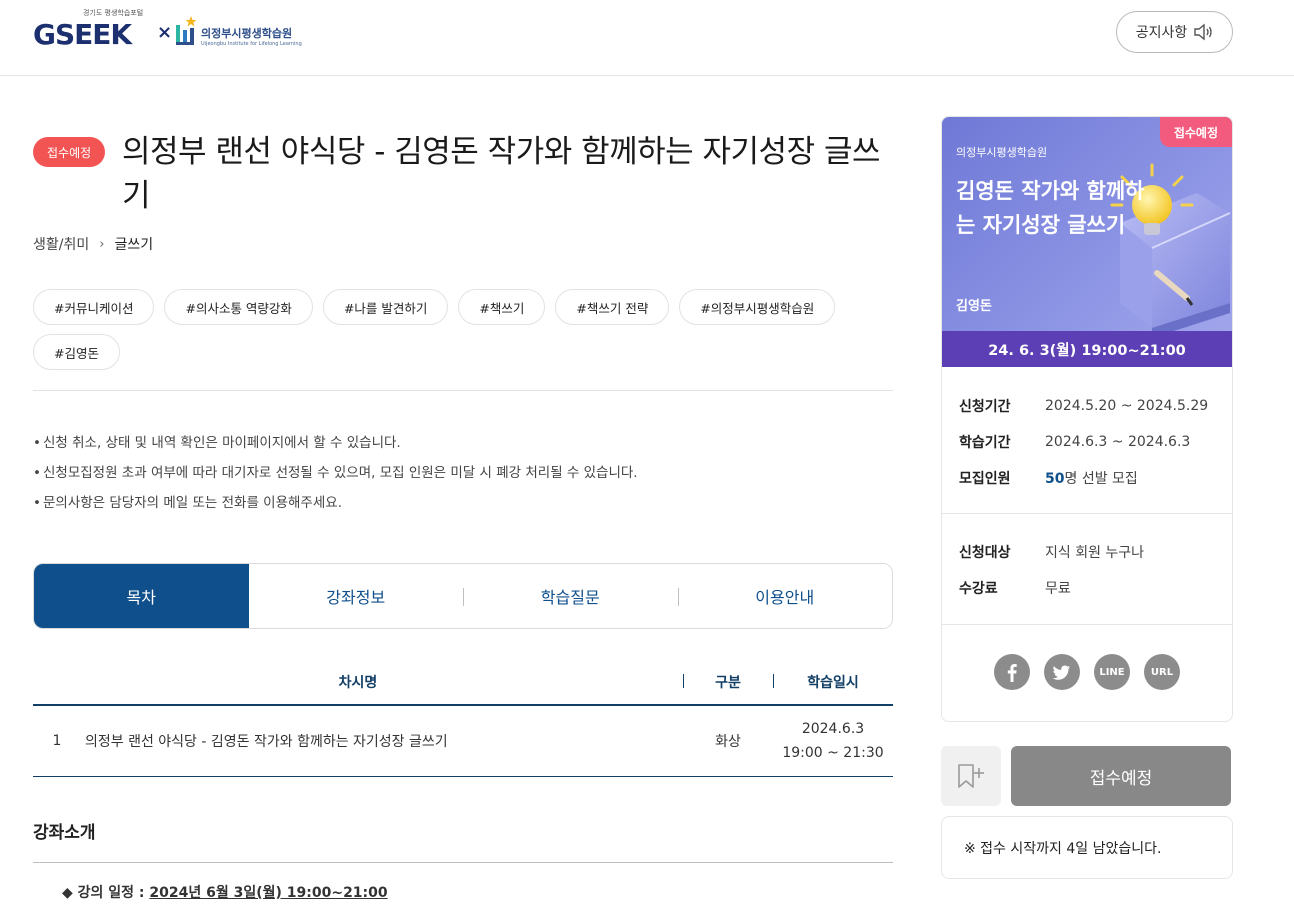 This screenshot has height=912, width=1294. What do you see at coordinates (356, 596) in the screenshot?
I see `tab-course-info: 강좌정보` at bounding box center [356, 596].